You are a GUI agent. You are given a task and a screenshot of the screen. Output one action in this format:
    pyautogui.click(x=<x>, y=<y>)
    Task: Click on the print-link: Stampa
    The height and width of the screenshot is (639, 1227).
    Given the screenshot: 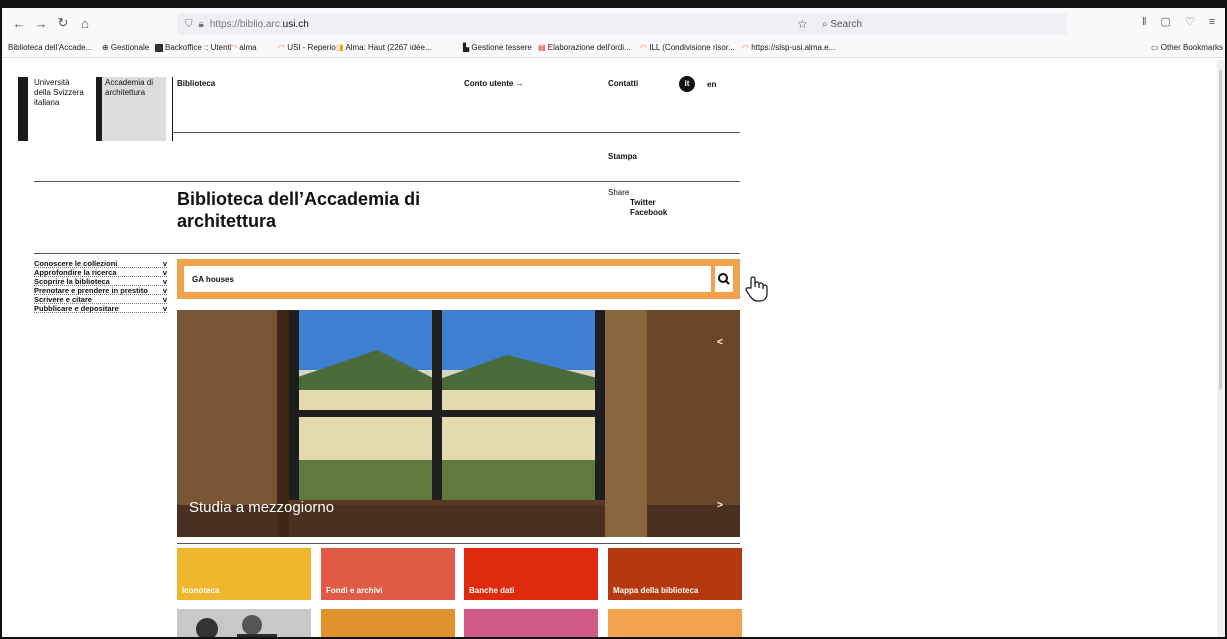 What is the action you would take?
    pyautogui.click(x=622, y=156)
    